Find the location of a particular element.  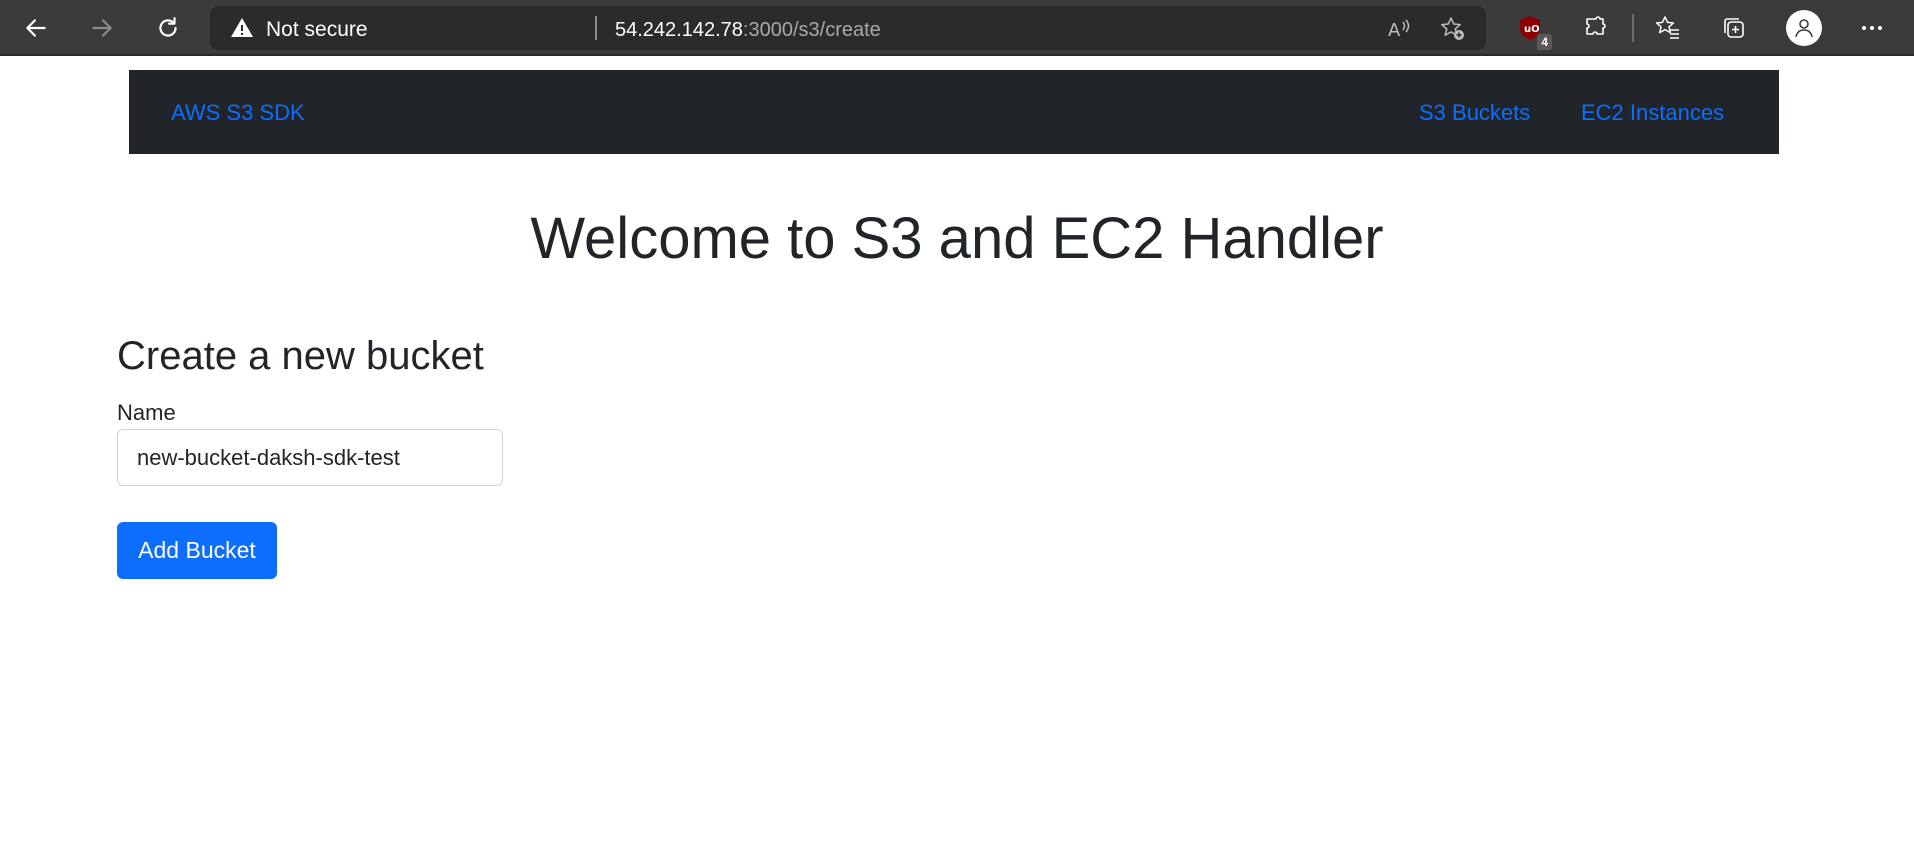

profile-button is located at coordinates (1804, 28).